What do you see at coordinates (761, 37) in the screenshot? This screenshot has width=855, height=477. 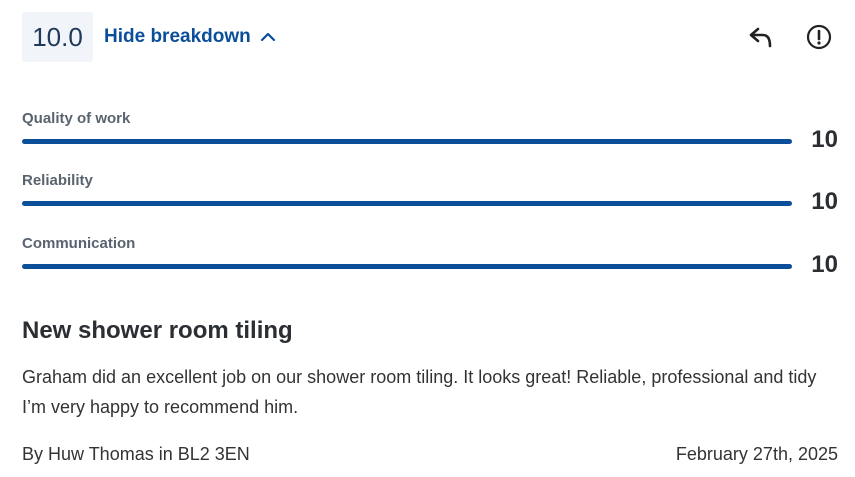 I see `reply-icon` at bounding box center [761, 37].